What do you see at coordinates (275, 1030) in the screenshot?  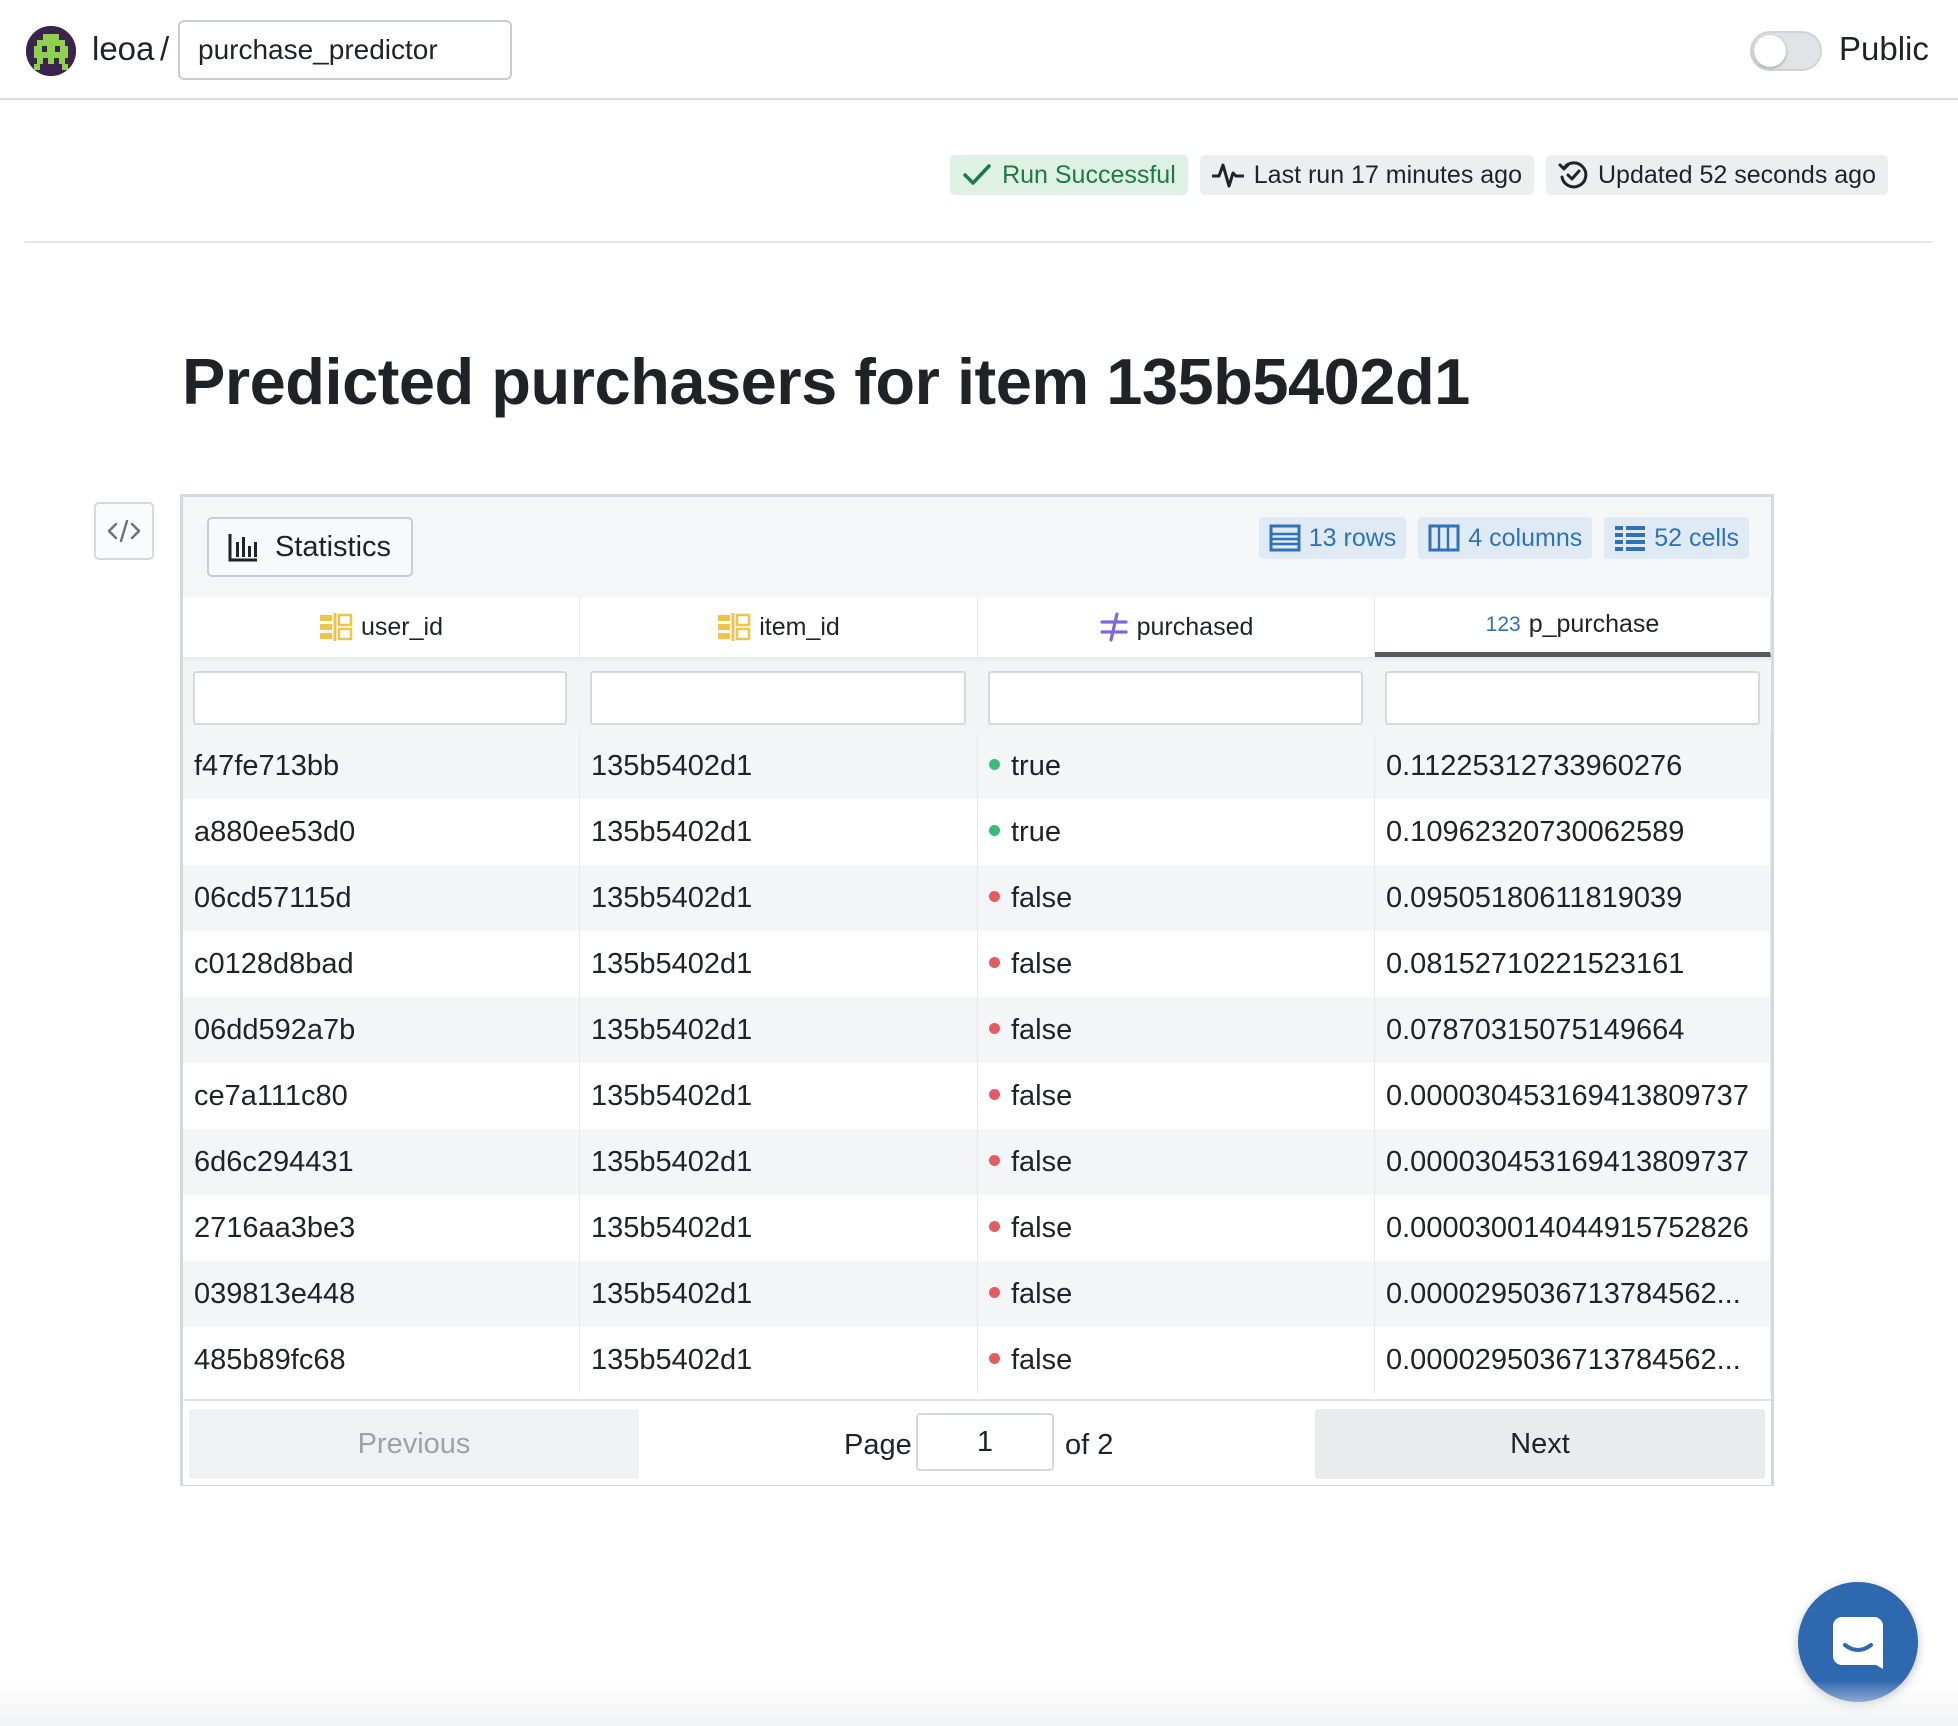 I see `cell-value: 06dd592a7b` at bounding box center [275, 1030].